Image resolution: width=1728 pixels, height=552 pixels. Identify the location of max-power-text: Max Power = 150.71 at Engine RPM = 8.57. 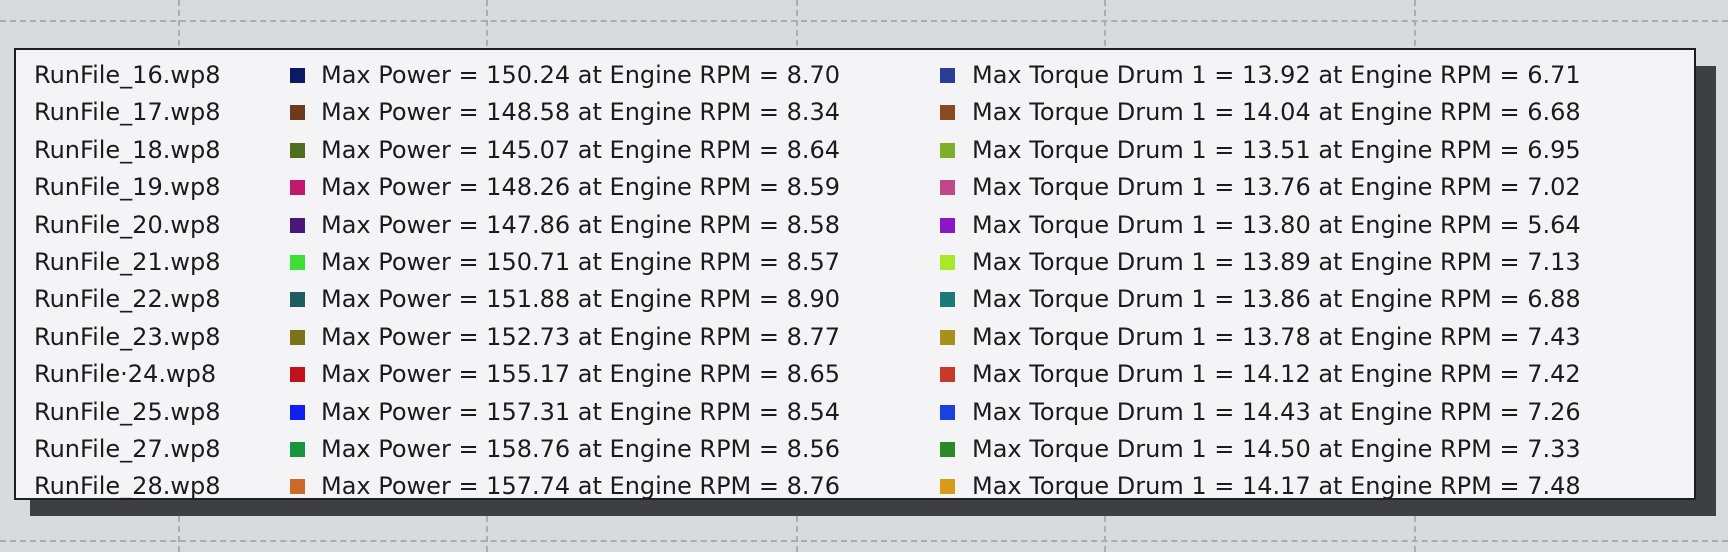
(581, 262).